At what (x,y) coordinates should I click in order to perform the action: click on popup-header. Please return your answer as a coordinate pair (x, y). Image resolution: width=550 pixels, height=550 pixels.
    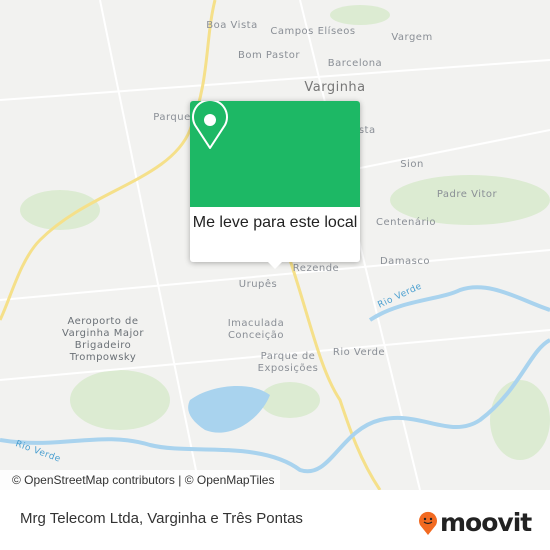
    Looking at the image, I should click on (275, 154).